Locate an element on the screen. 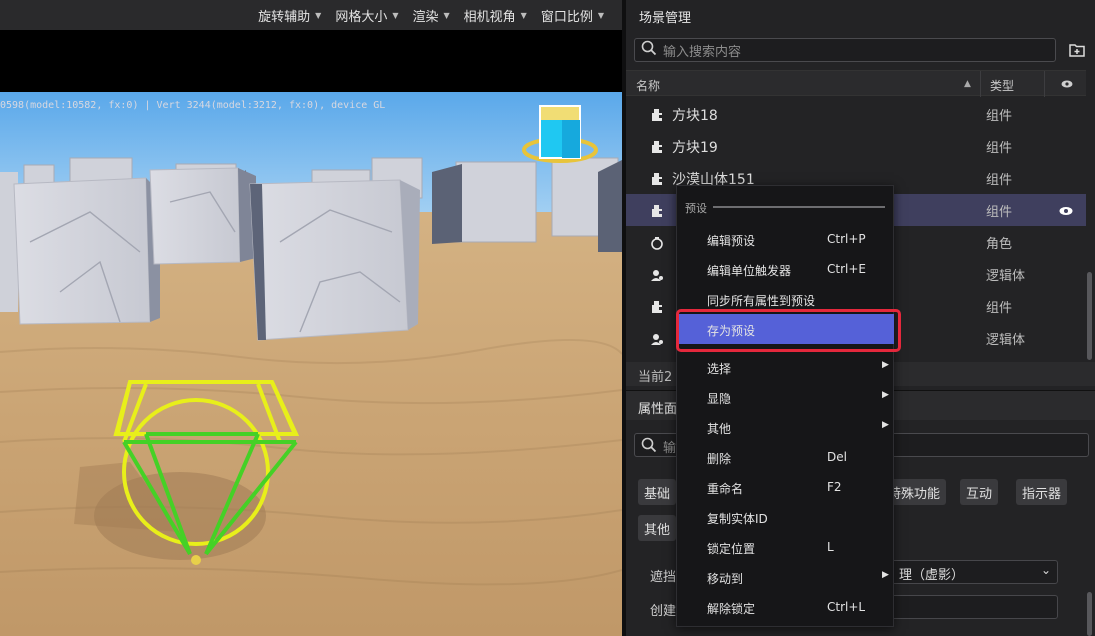 The image size is (1095, 636). tree-row-name: 方块19 is located at coordinates (695, 148).